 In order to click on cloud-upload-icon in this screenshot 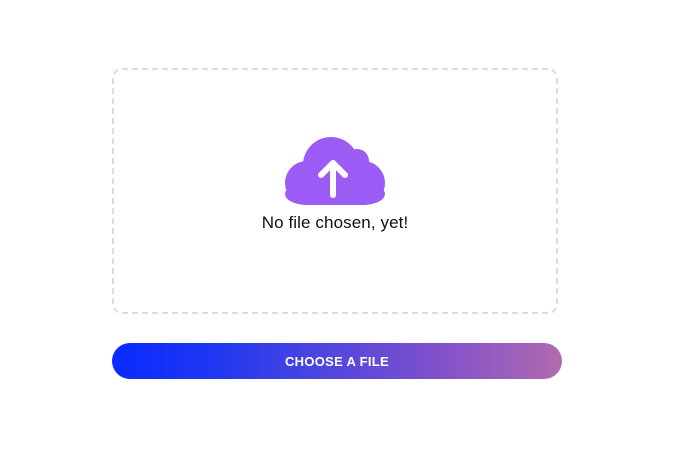, I will do `click(335, 171)`.